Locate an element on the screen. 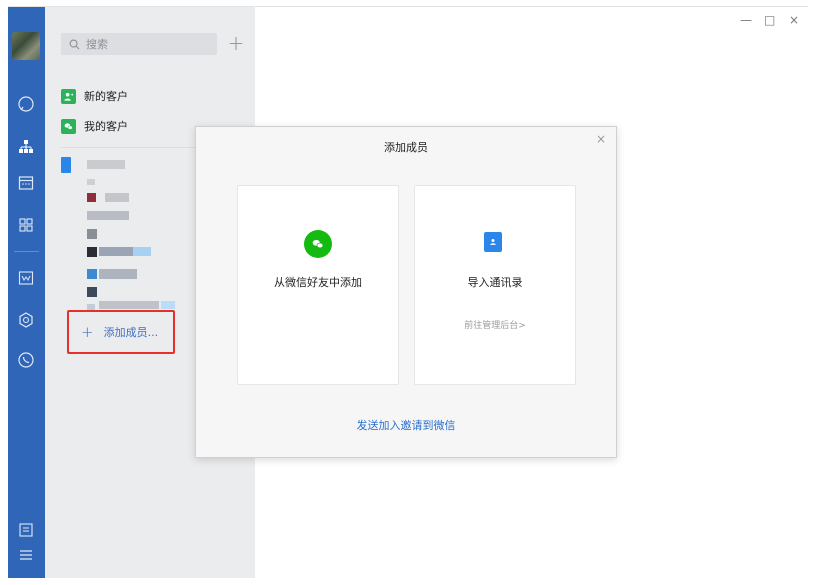 Image resolution: width=816 pixels, height=585 pixels. org-chart-icon is located at coordinates (26, 147).